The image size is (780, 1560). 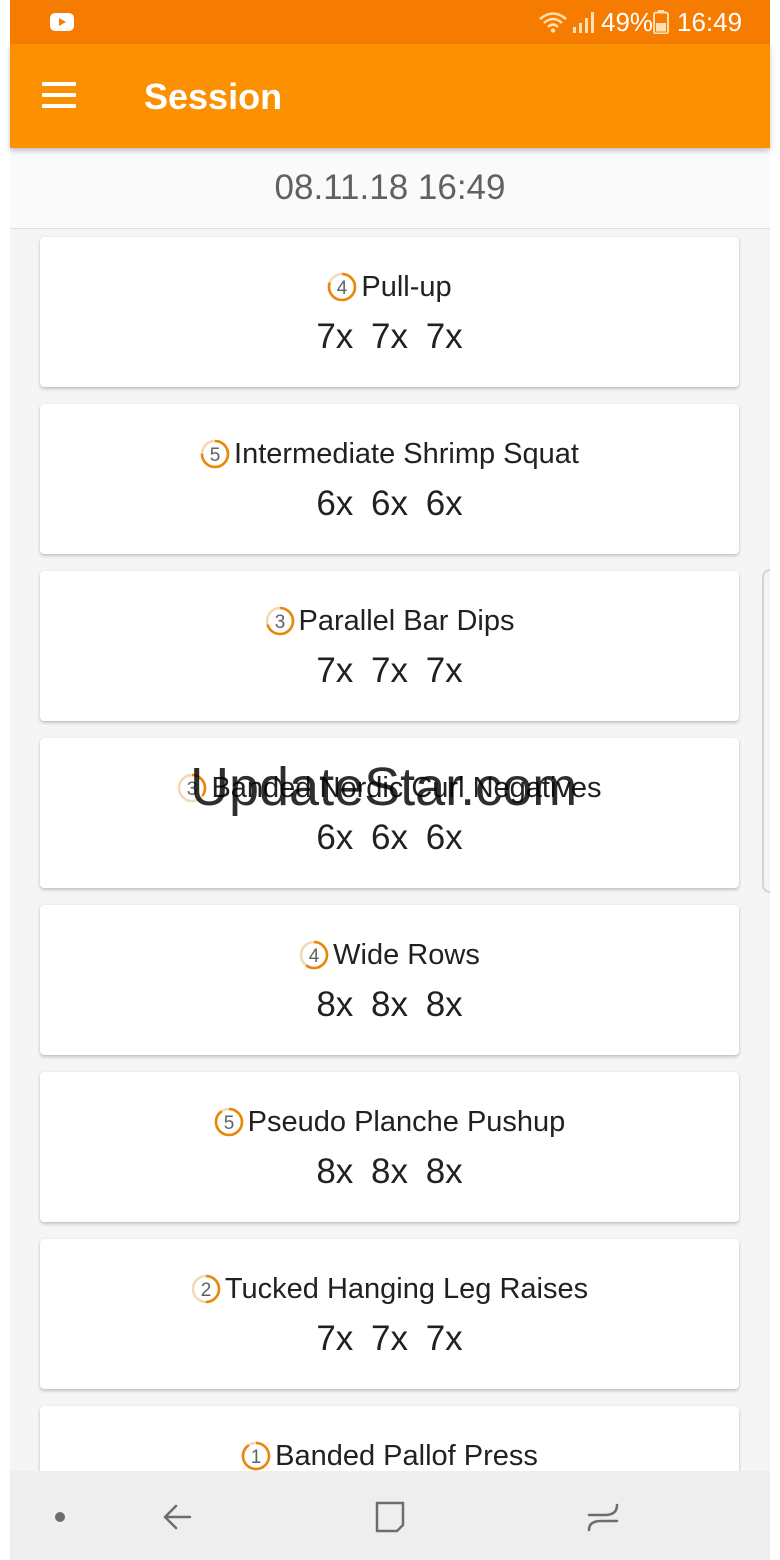 What do you see at coordinates (406, 286) in the screenshot?
I see `exercise-name: Pull-up` at bounding box center [406, 286].